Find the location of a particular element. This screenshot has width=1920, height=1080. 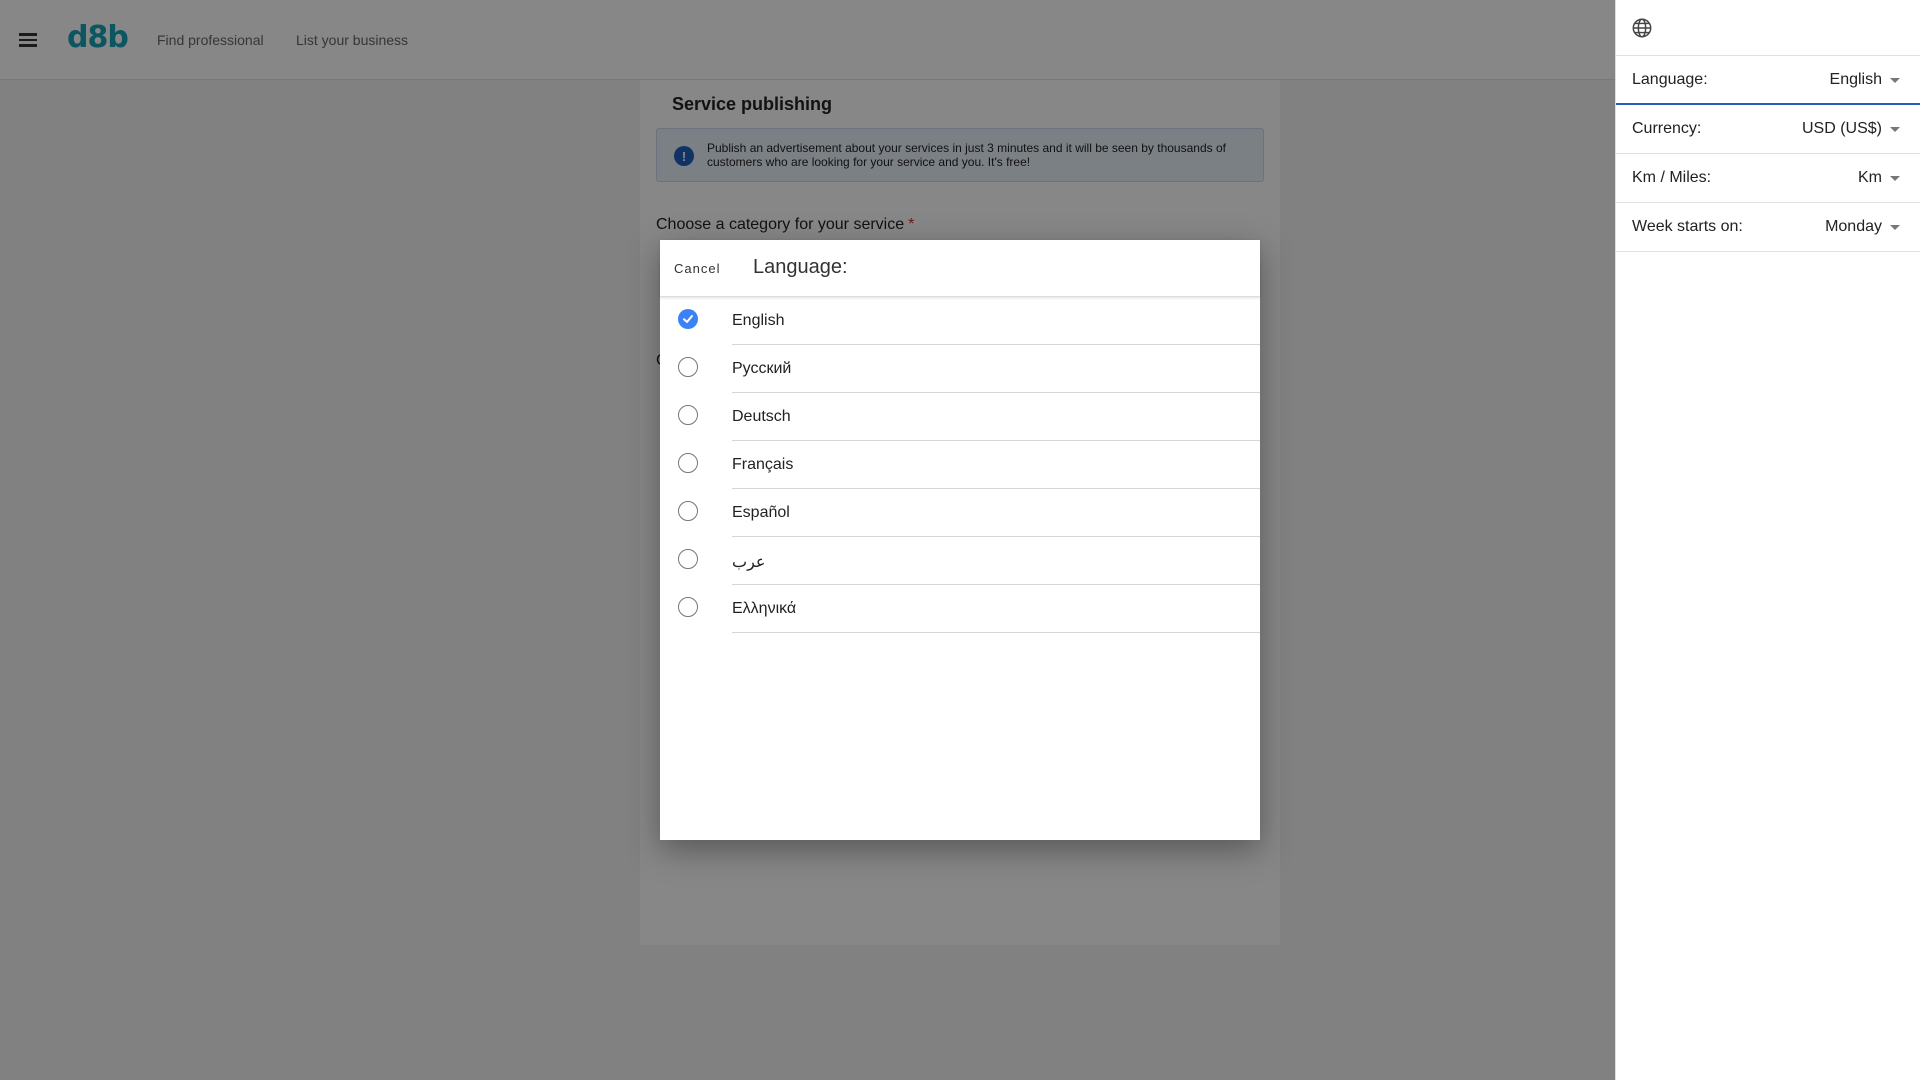

language-option-arabic: عرب is located at coordinates (960, 561).